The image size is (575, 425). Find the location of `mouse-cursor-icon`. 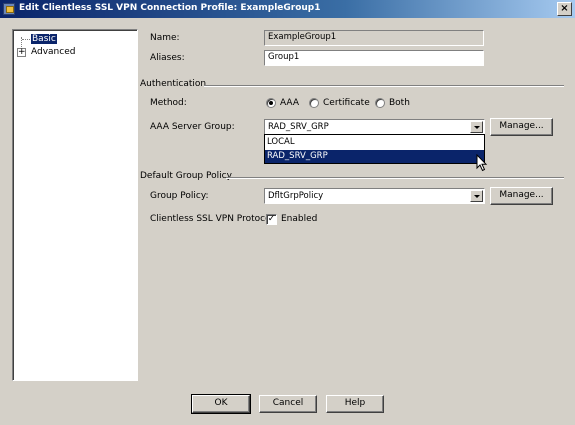

mouse-cursor-icon is located at coordinates (482, 163).